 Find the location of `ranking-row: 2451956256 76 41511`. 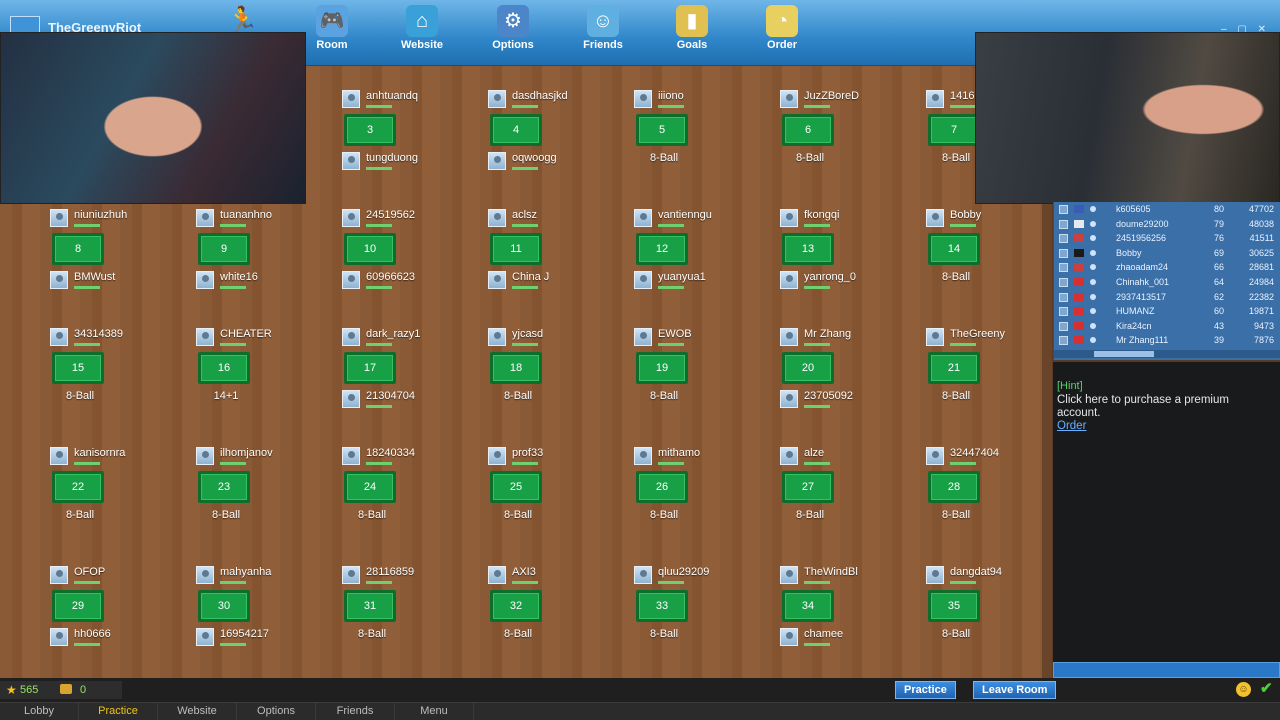

ranking-row: 2451956256 76 41511 is located at coordinates (1164, 239).